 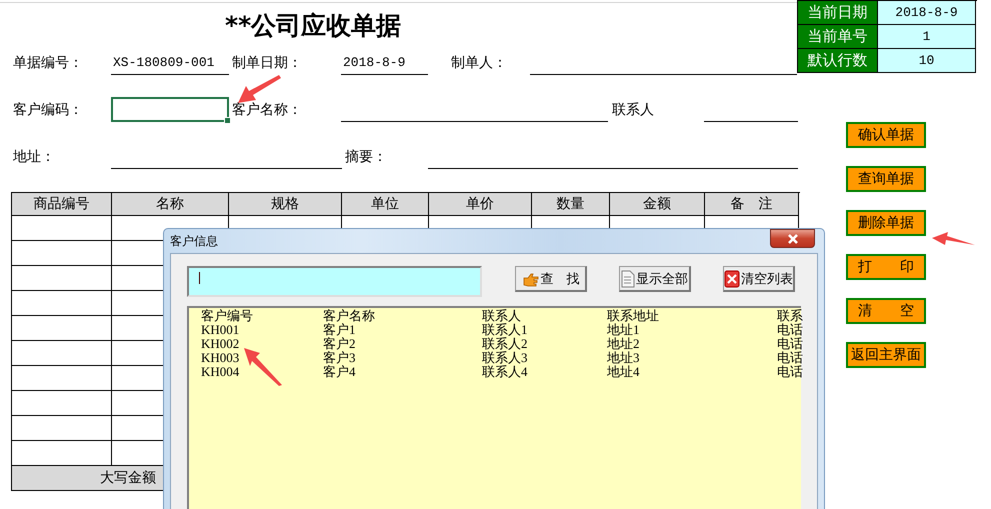 What do you see at coordinates (62, 204) in the screenshot?
I see `column-header: 商品编号` at bounding box center [62, 204].